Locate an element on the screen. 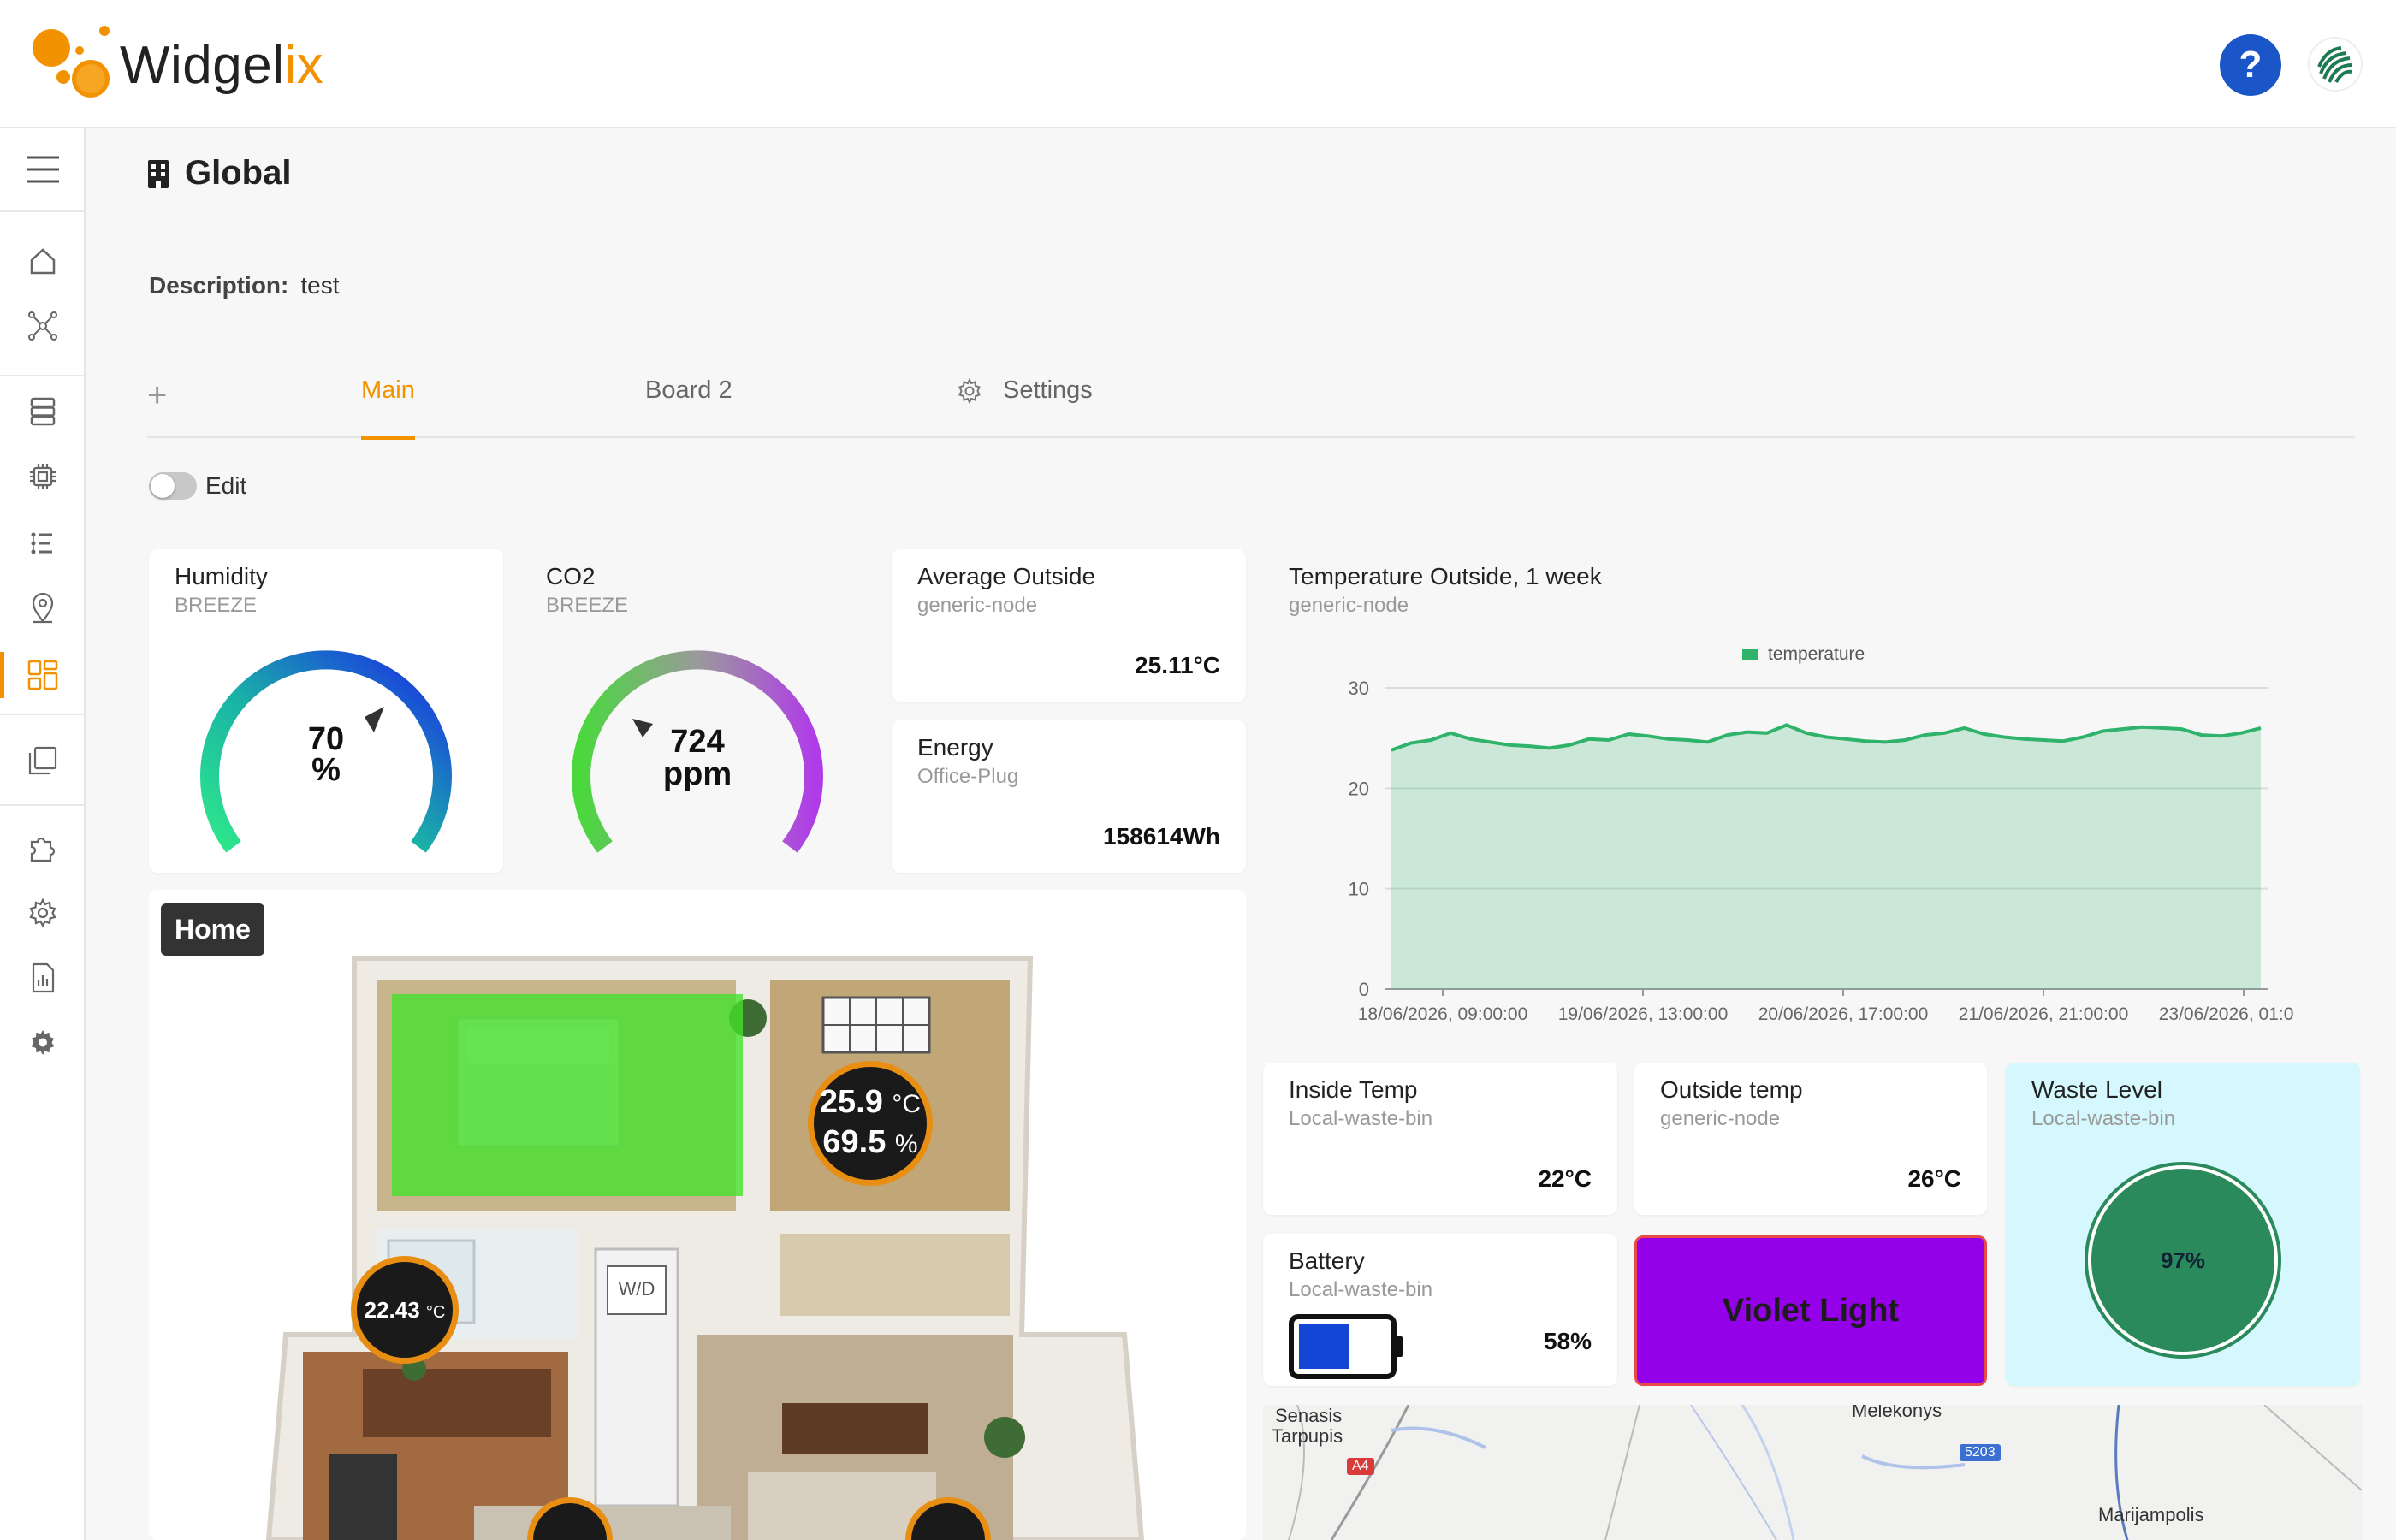 The height and width of the screenshot is (1540, 2396). battery-icon is located at coordinates (1346, 1346).